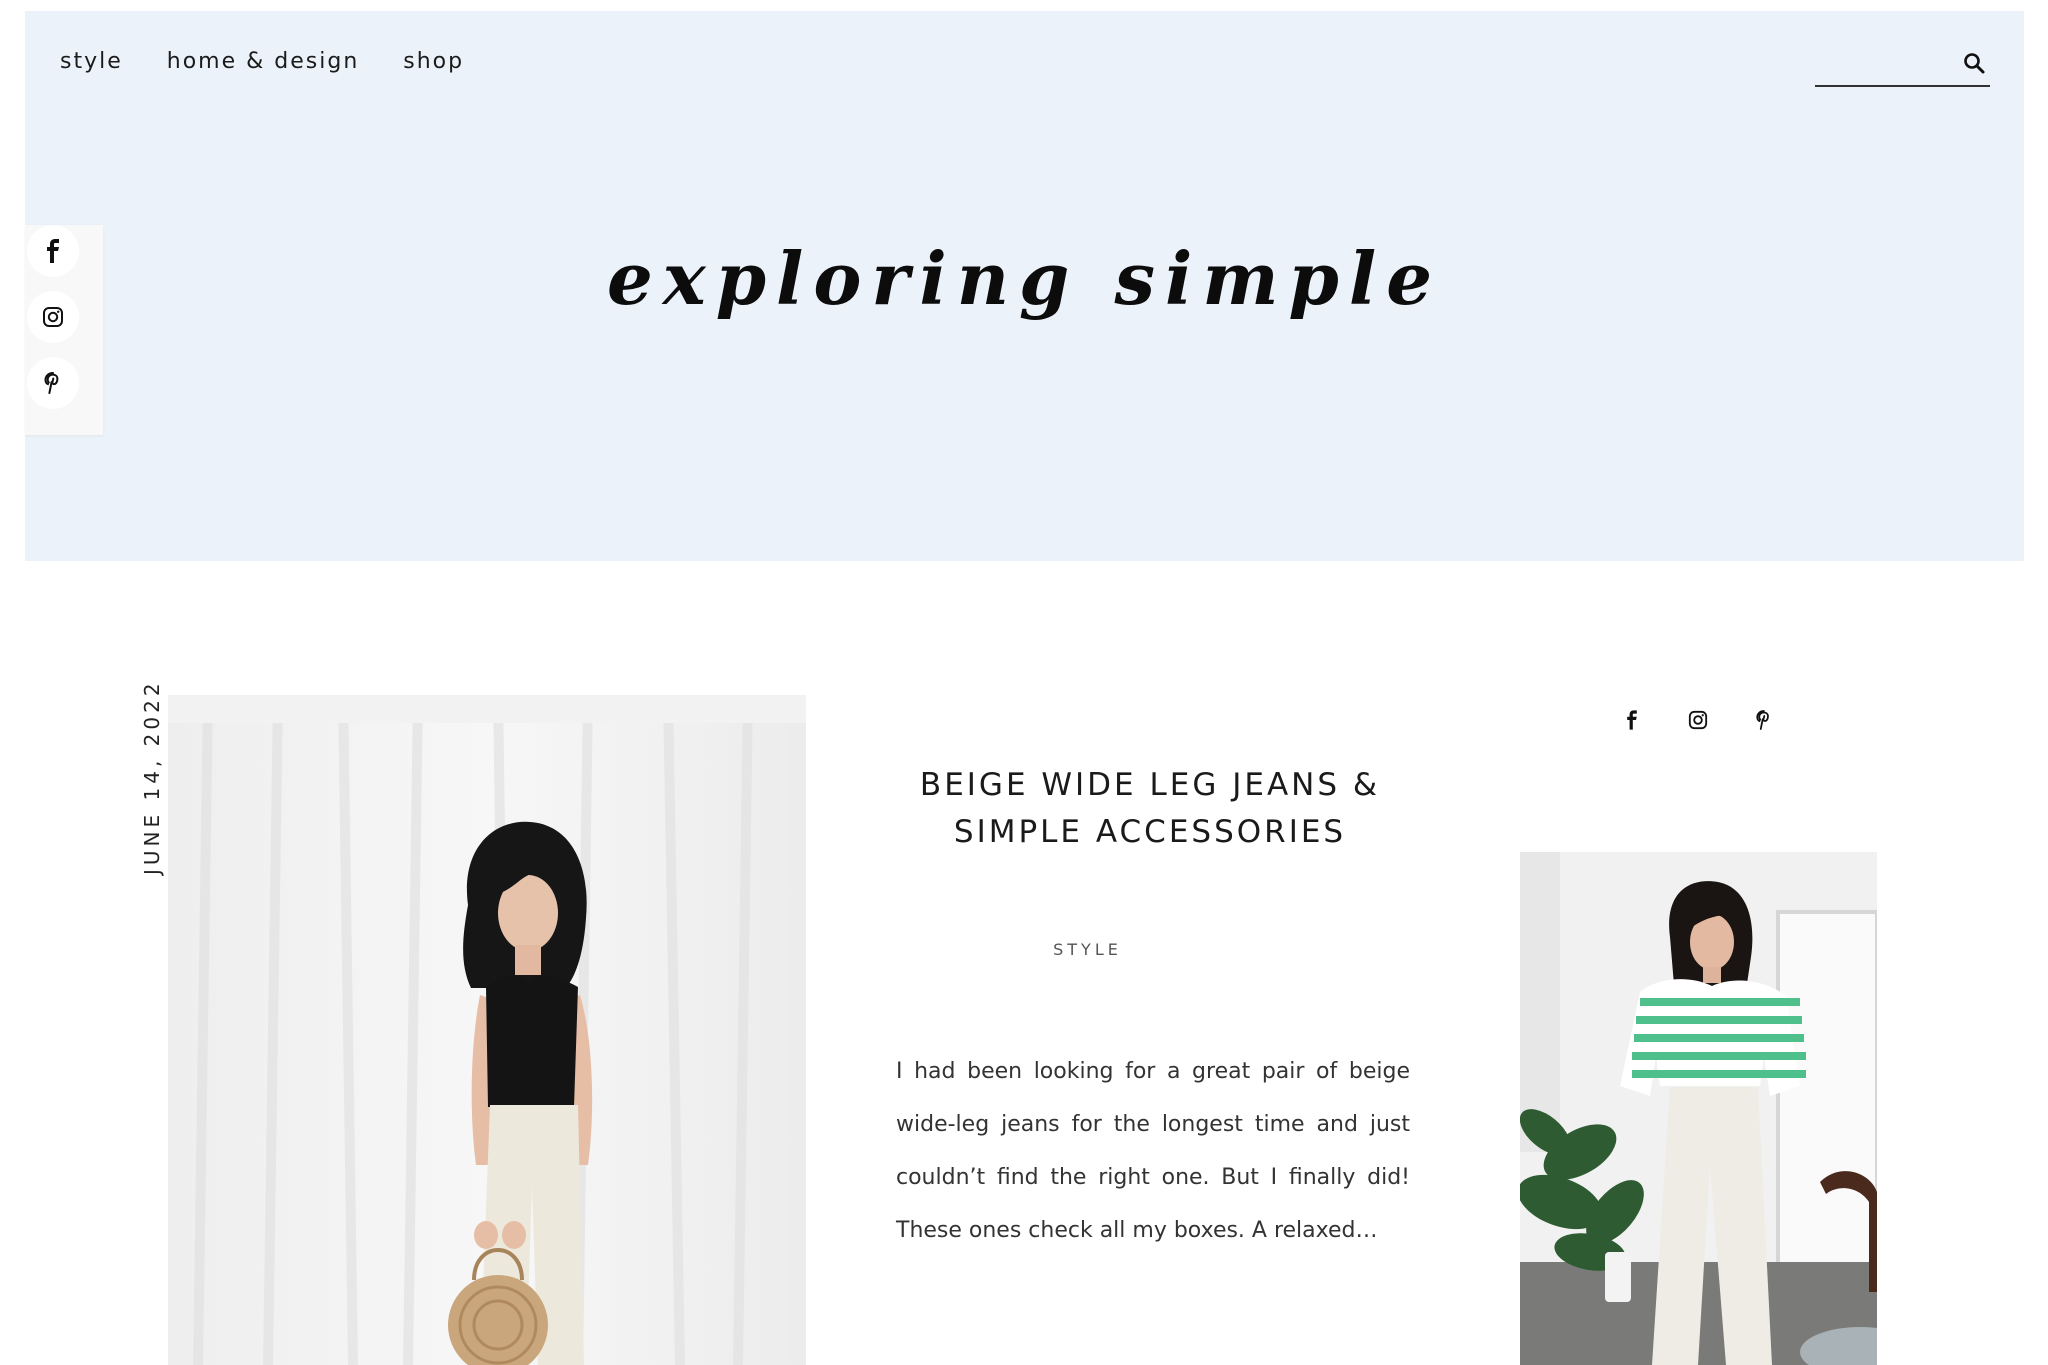 The height and width of the screenshot is (1365, 2048). I want to click on post-title-line-1: BEIGE WIDE LEG JEANS &, so click(1150, 785).